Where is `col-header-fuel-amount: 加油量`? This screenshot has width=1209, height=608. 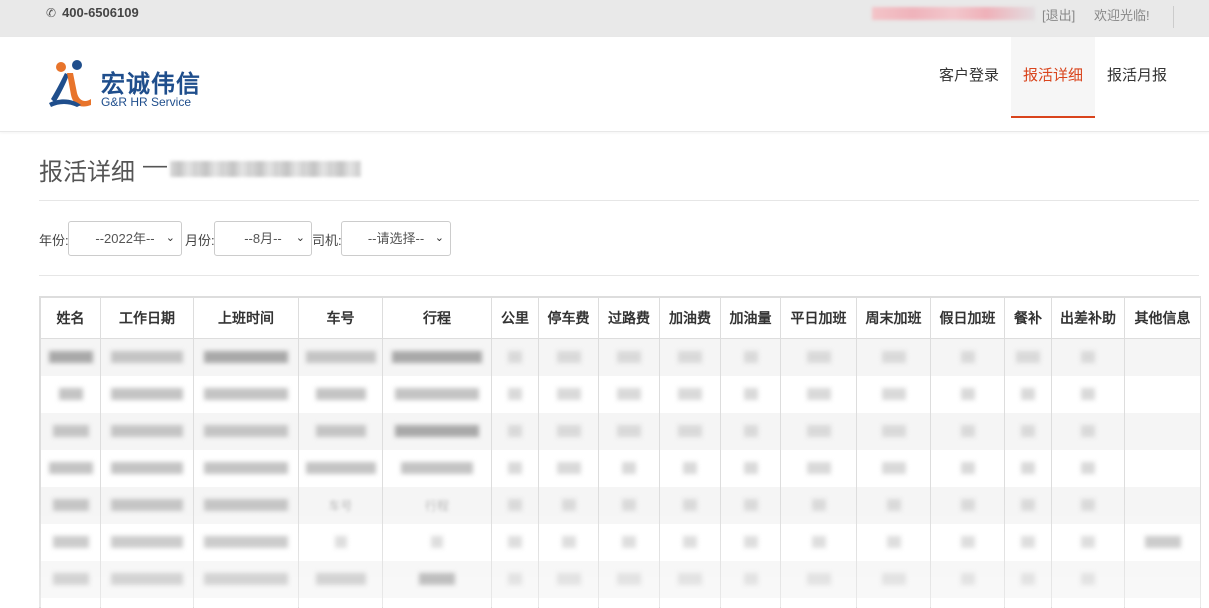
col-header-fuel-amount: 加油量 is located at coordinates (750, 318).